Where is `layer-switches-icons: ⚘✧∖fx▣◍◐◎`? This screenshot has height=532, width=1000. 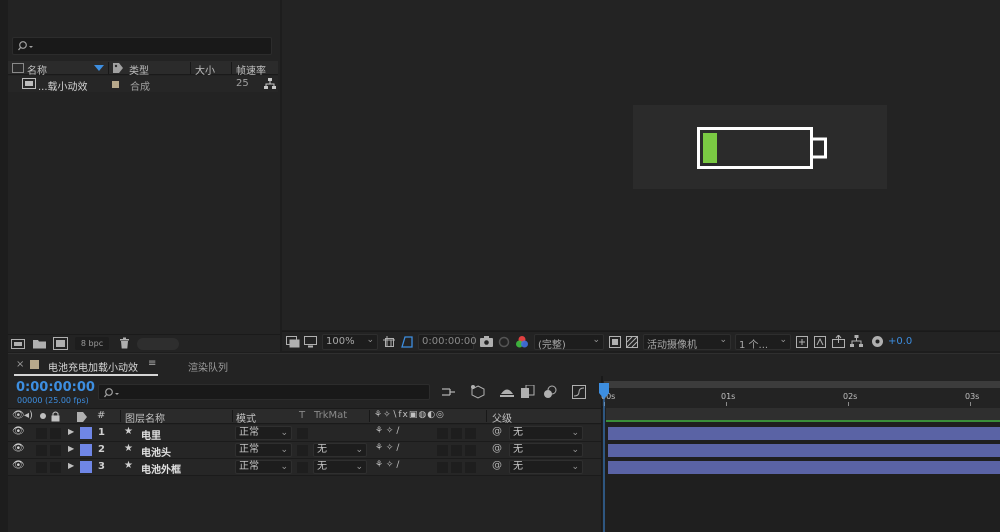 layer-switches-icons: ⚘✧∖fx▣◍◐◎ is located at coordinates (409, 415).